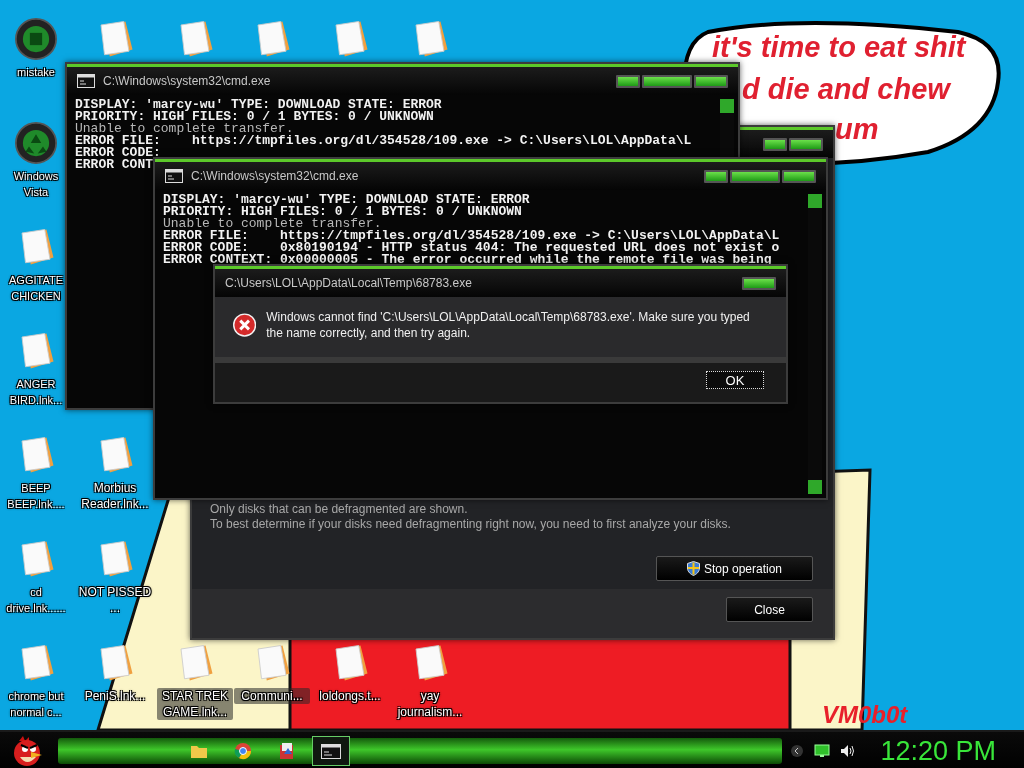 This screenshot has height=768, width=1024. I want to click on console-line: ERROR CODE: 0x80190194 - HTTP status 404: The requested URL does not exist o, so click(471, 248).